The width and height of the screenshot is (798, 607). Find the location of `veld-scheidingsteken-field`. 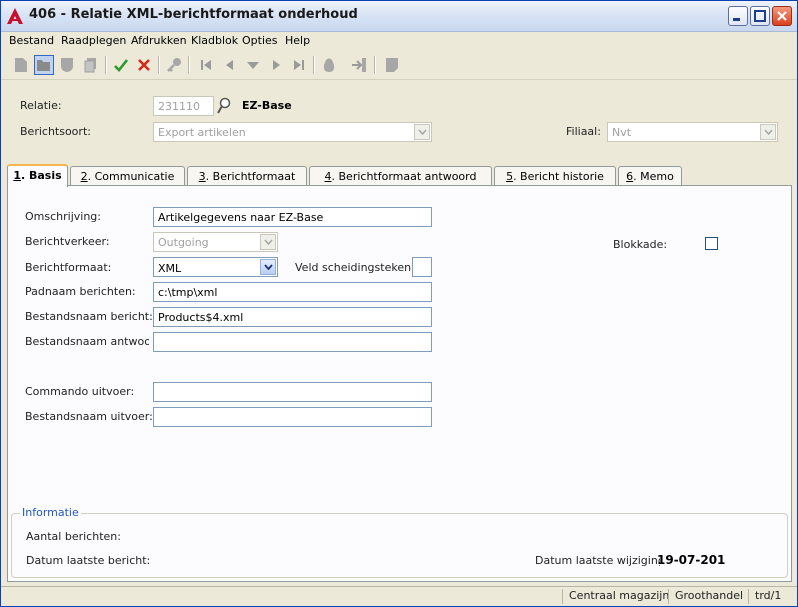

veld-scheidingsteken-field is located at coordinates (422, 267).